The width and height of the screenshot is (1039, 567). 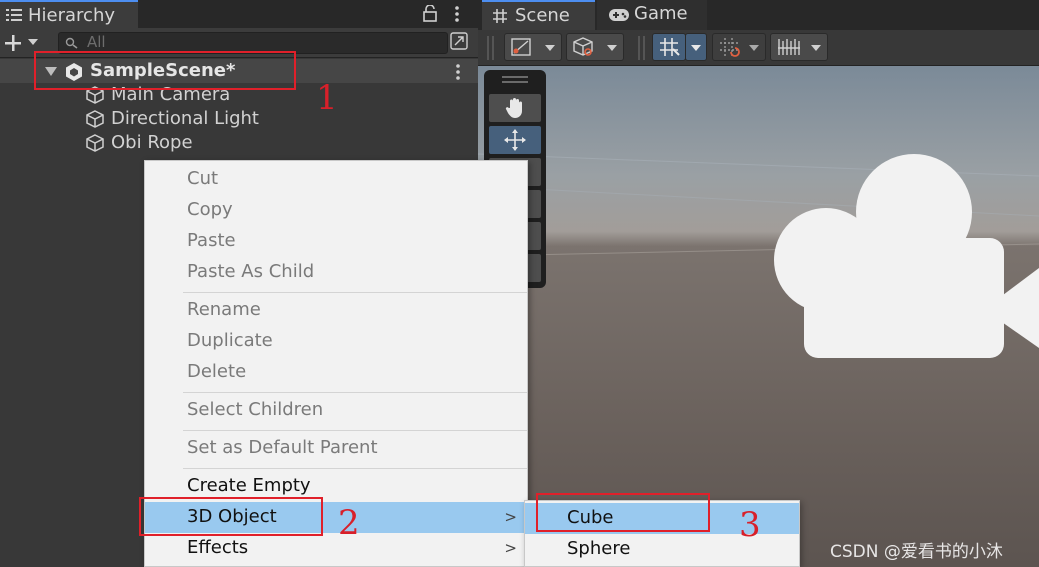 What do you see at coordinates (251, 271) in the screenshot?
I see `menu-item-label: Paste As Child` at bounding box center [251, 271].